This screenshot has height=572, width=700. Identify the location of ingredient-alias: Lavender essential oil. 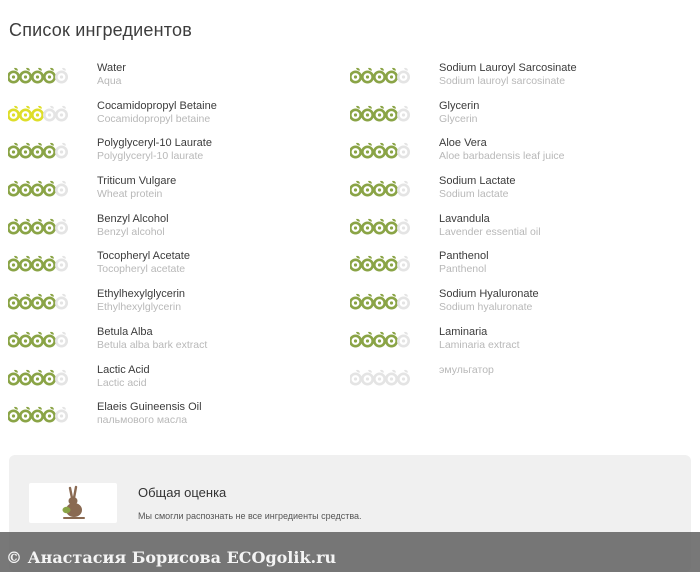
(490, 231).